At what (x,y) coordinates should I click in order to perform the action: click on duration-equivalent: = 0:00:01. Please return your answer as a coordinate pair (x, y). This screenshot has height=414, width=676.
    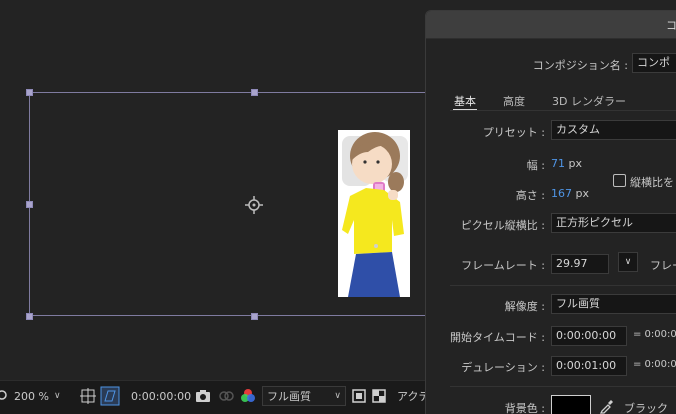
    Looking at the image, I should click on (654, 364).